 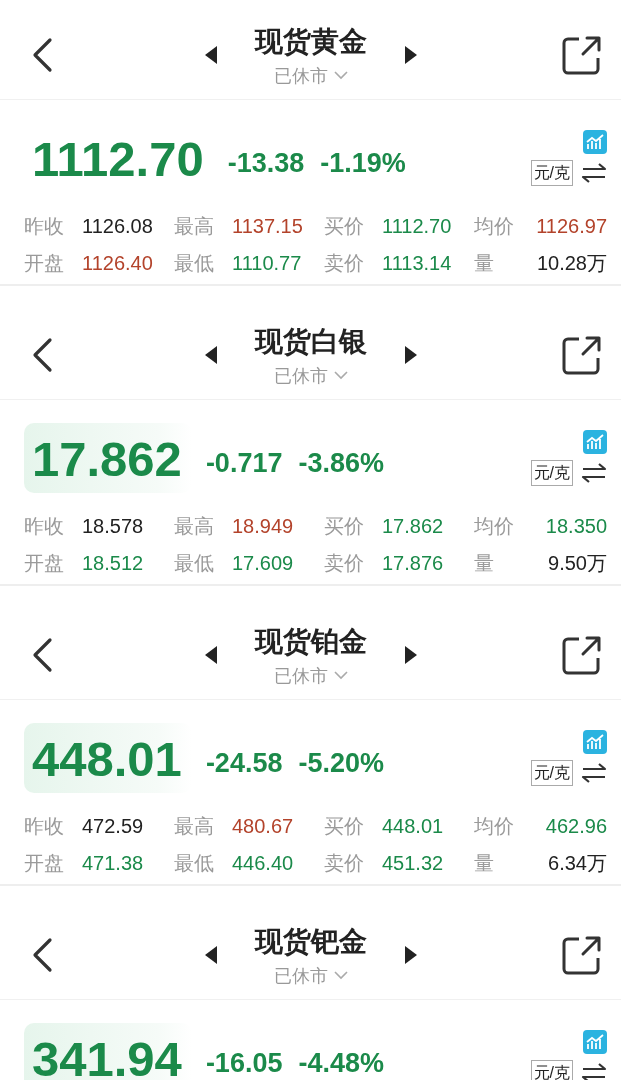 What do you see at coordinates (363, 163) in the screenshot?
I see `percent-change: -1.19%` at bounding box center [363, 163].